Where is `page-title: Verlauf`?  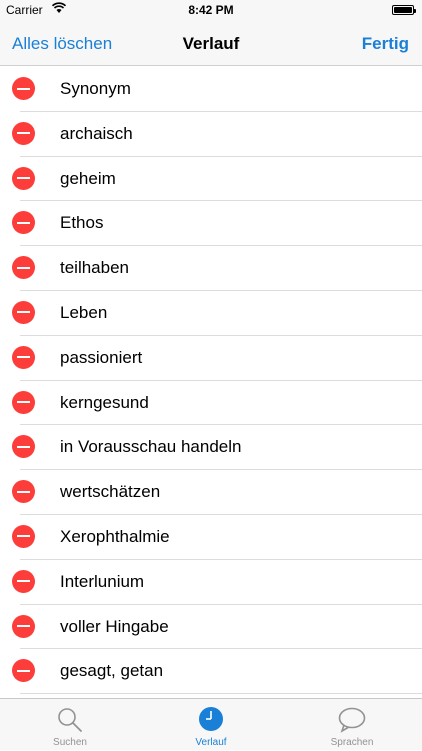 page-title: Verlauf is located at coordinates (211, 43).